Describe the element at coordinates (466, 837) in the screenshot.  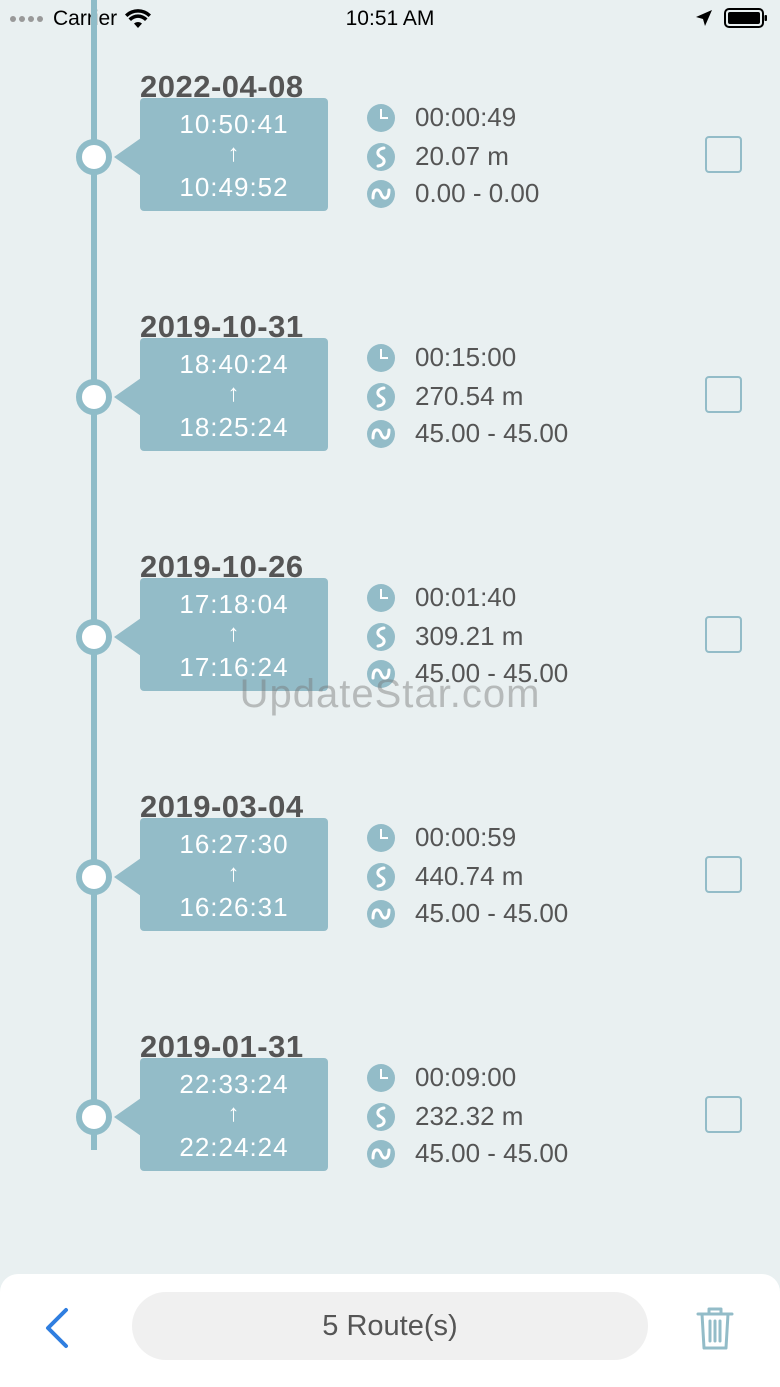
I see `duration-value: 00:00:59` at that location.